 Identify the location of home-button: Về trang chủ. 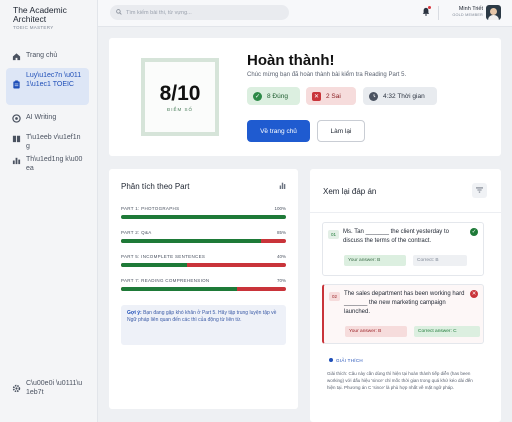
(278, 131).